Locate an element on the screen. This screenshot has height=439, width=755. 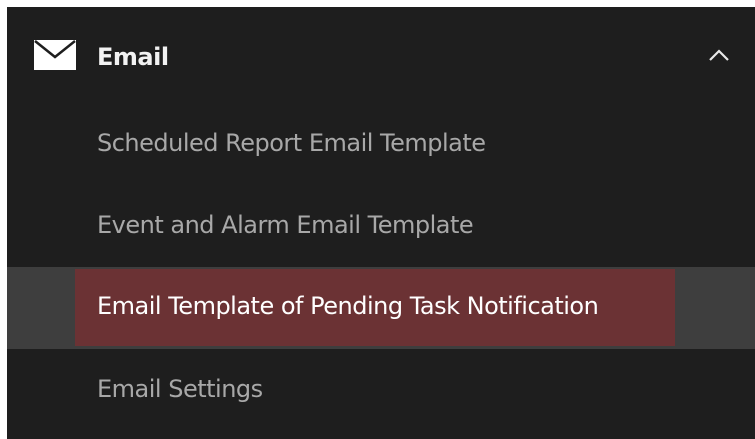
menu-item-label: Email Settings is located at coordinates (180, 389).